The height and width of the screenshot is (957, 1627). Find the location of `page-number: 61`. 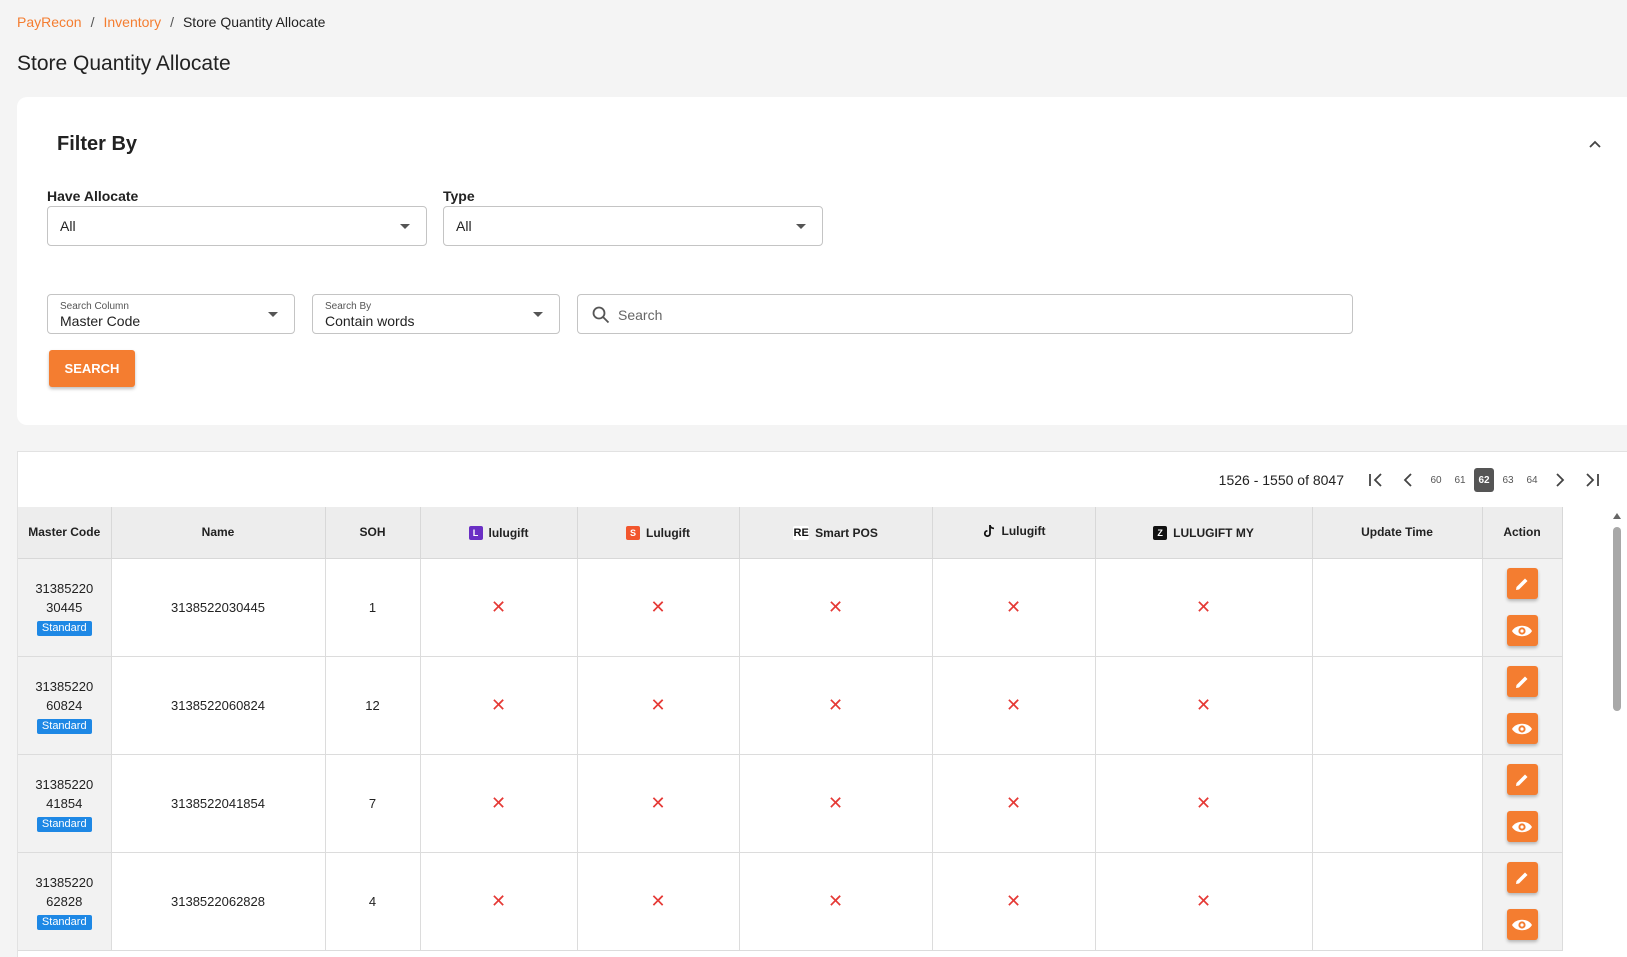

page-number: 61 is located at coordinates (1460, 480).